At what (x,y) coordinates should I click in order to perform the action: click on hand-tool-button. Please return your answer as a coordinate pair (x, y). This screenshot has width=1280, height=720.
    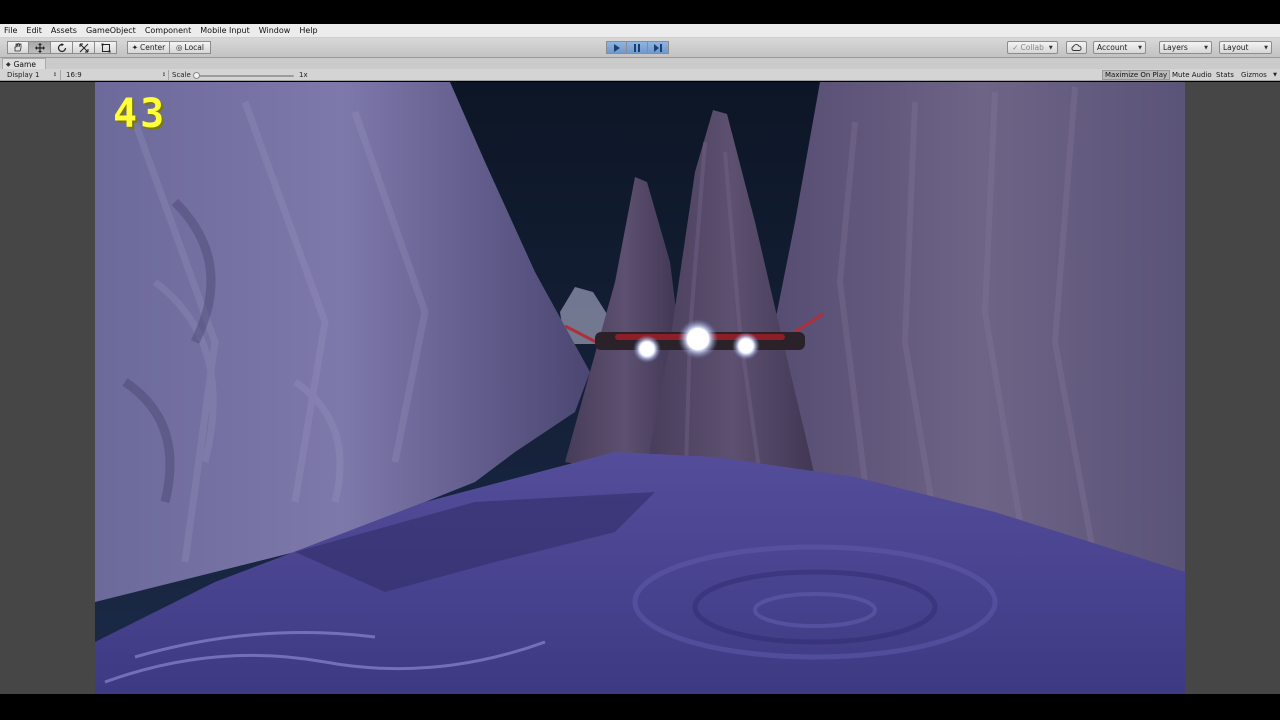
    Looking at the image, I should click on (18, 47).